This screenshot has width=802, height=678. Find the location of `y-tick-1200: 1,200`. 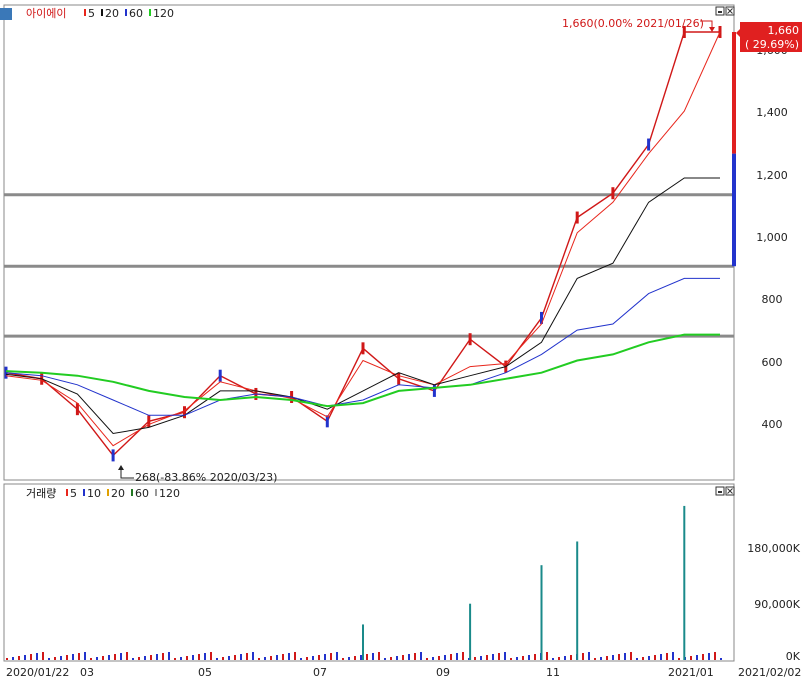

y-tick-1200: 1,200 is located at coordinates (772, 175).